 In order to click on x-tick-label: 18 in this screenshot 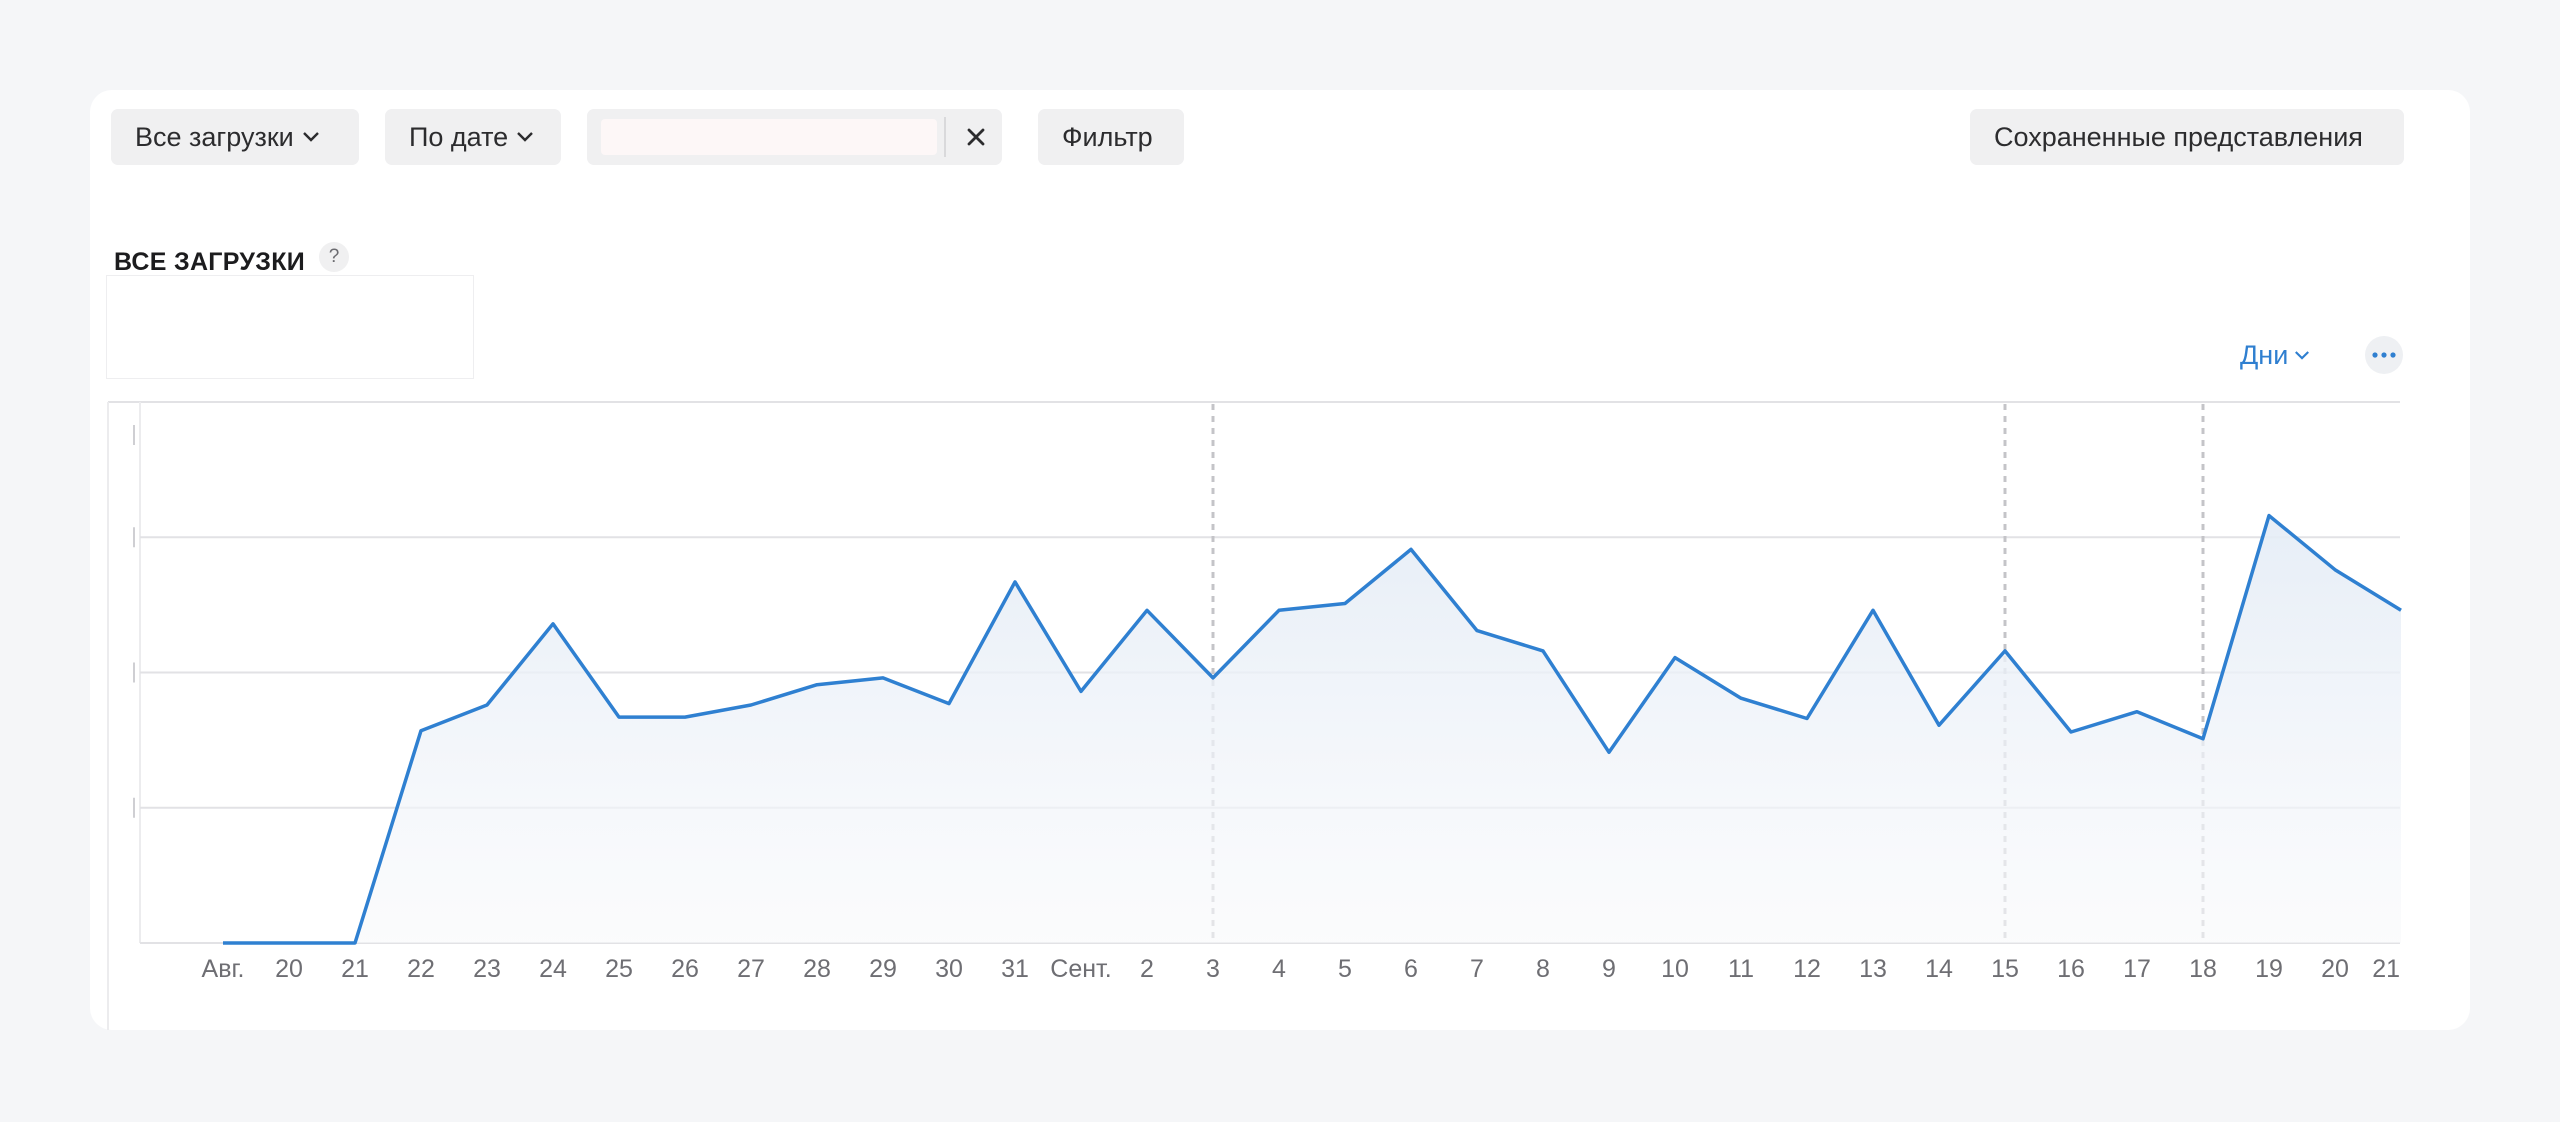, I will do `click(2203, 969)`.